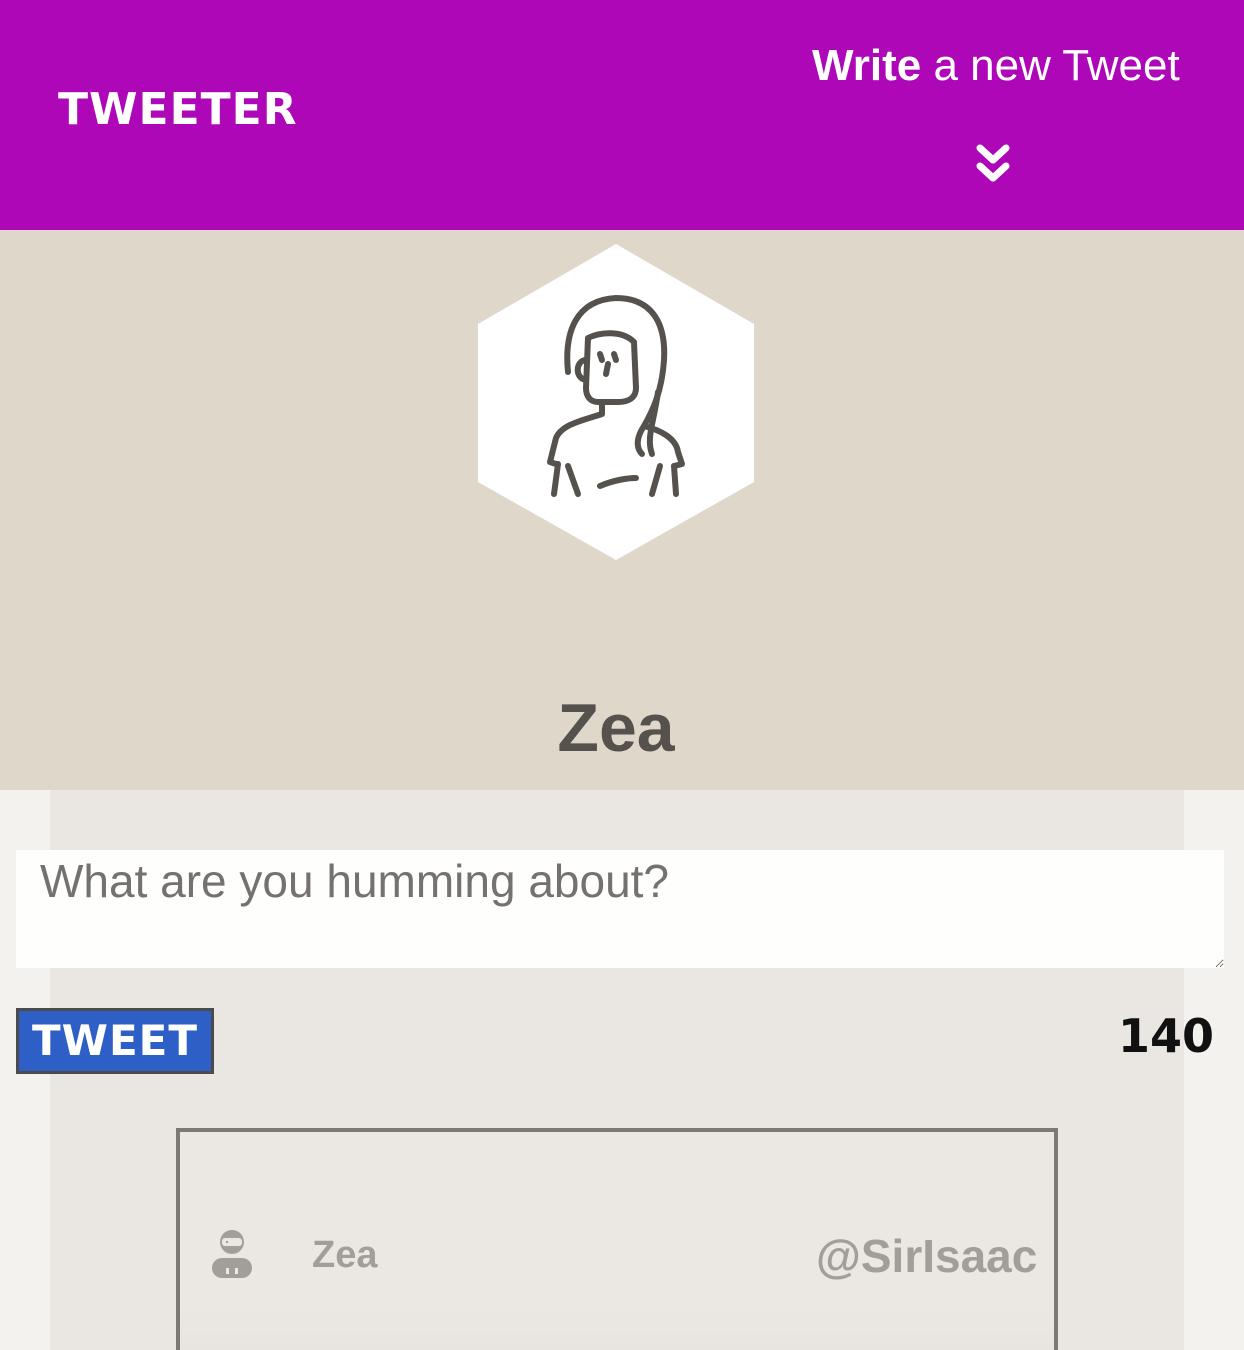  I want to click on profile-name: Zea, so click(616, 728).